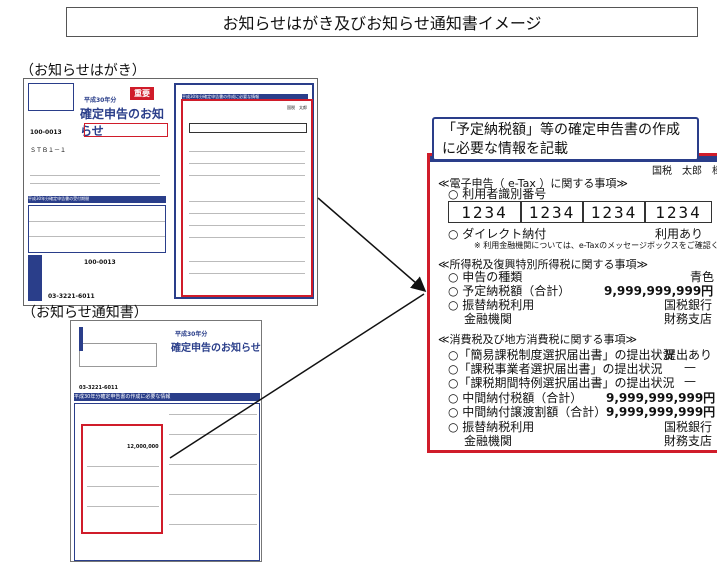 The image size is (717, 562). Describe the element at coordinates (488, 441) in the screenshot. I see `zoom-bank2-label: 金融機関` at that location.